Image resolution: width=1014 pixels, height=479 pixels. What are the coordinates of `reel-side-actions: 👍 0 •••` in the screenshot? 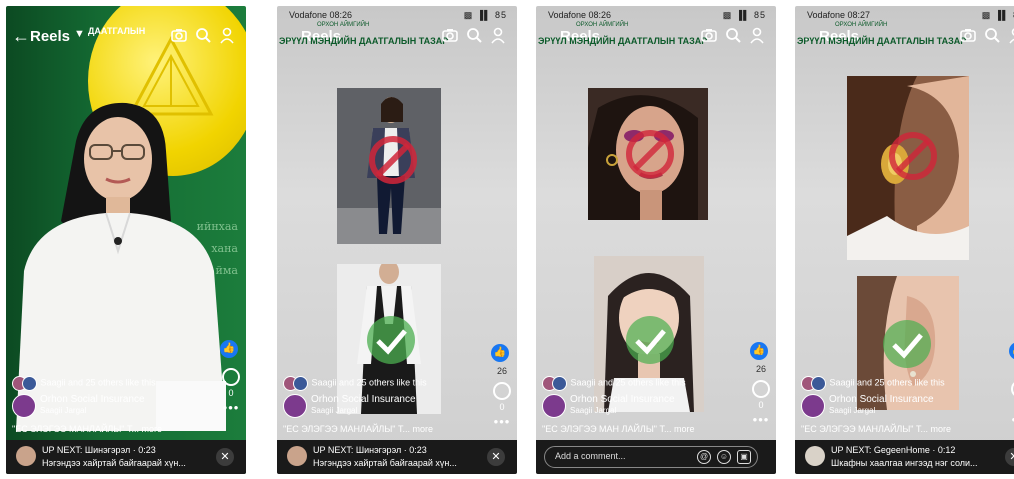 It's located at (231, 377).